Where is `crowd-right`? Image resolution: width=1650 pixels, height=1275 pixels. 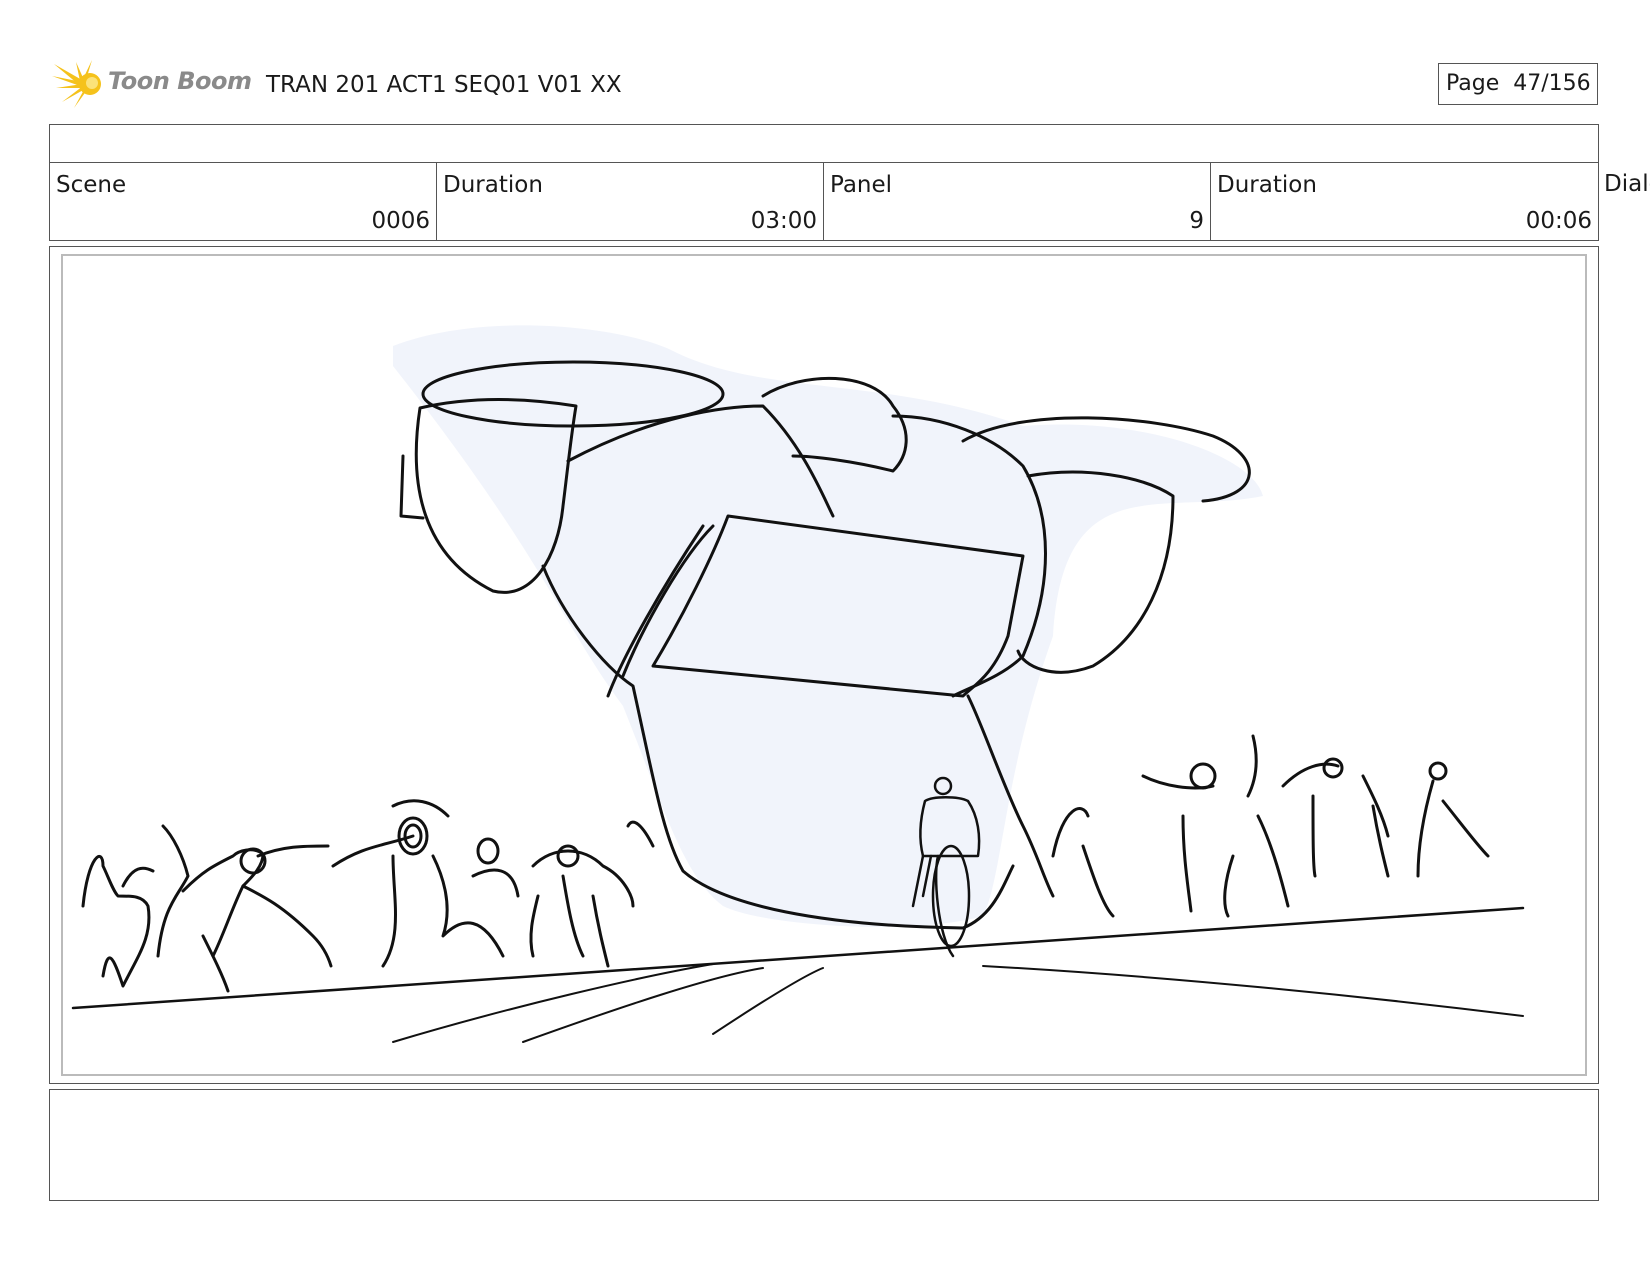
crowd-right is located at coordinates (1270, 826).